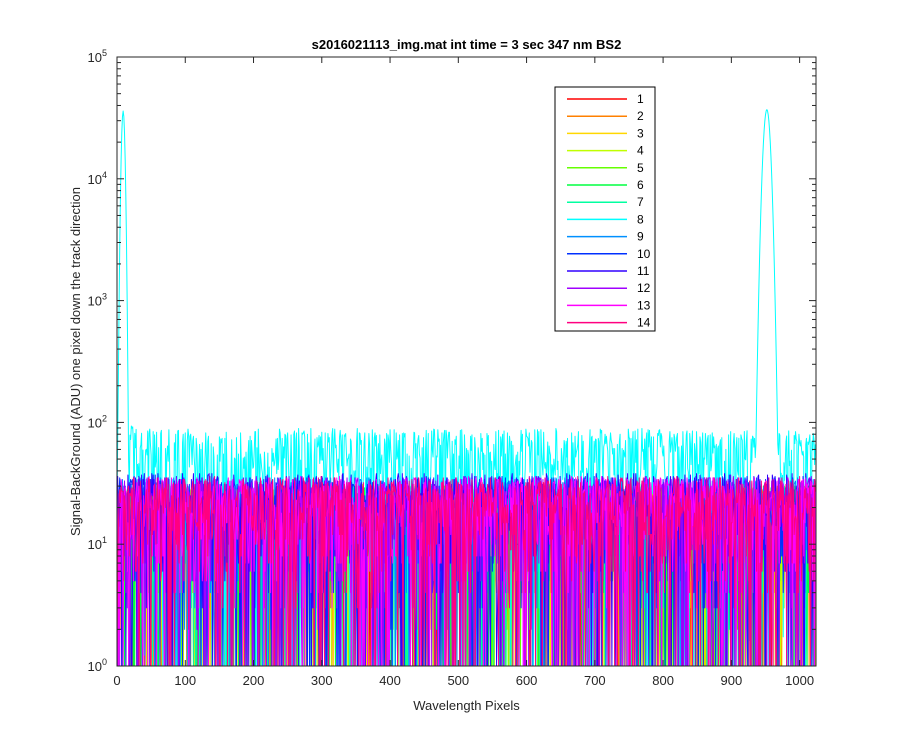  I want to click on x-axis-label: Wavelength Pixels, so click(466, 705).